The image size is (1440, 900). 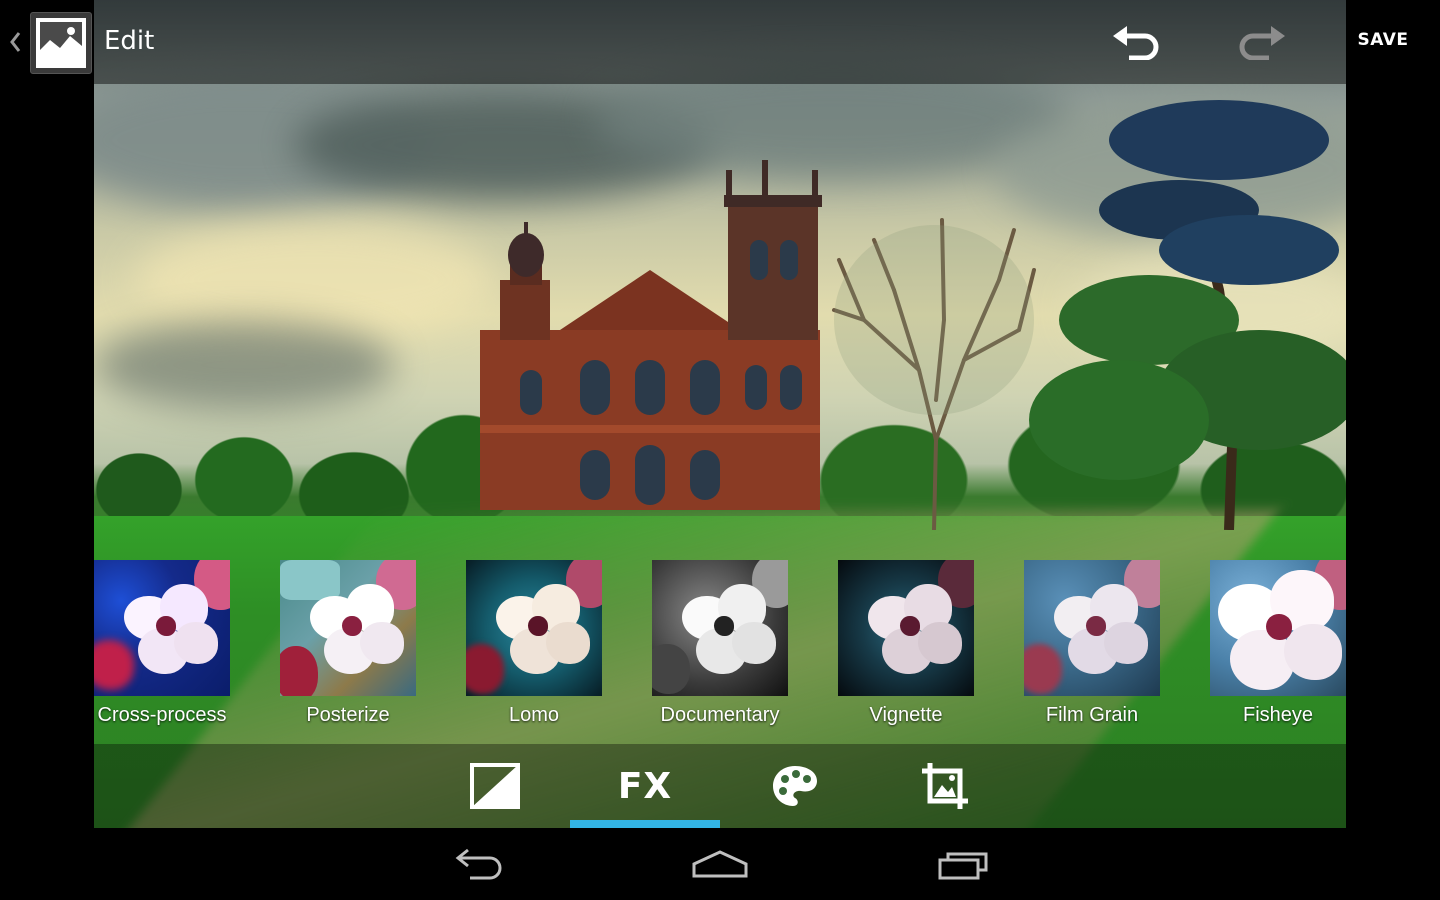 I want to click on tab-fx-label: FX, so click(x=645, y=786).